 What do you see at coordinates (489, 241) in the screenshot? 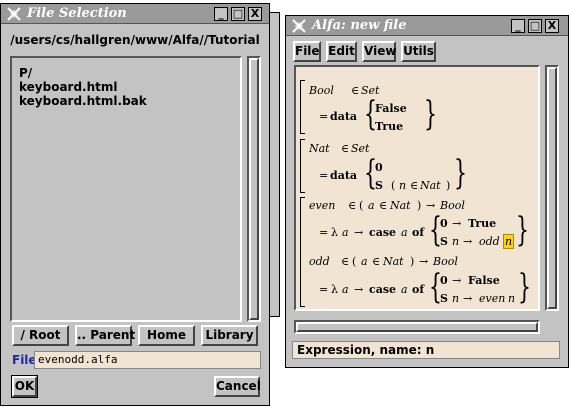
I see `odd-call: odd` at bounding box center [489, 241].